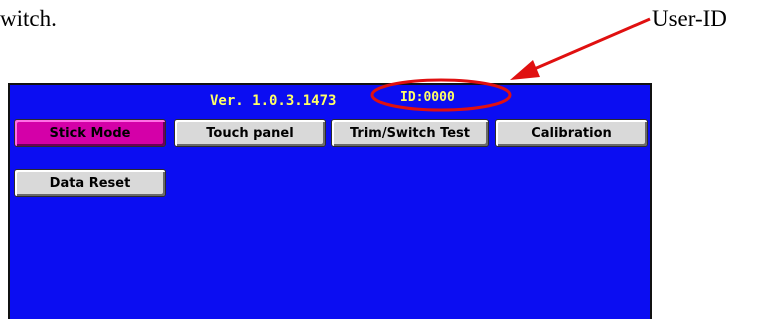  Describe the element at coordinates (525, 70) in the screenshot. I see `annotation-arrowhead` at that location.